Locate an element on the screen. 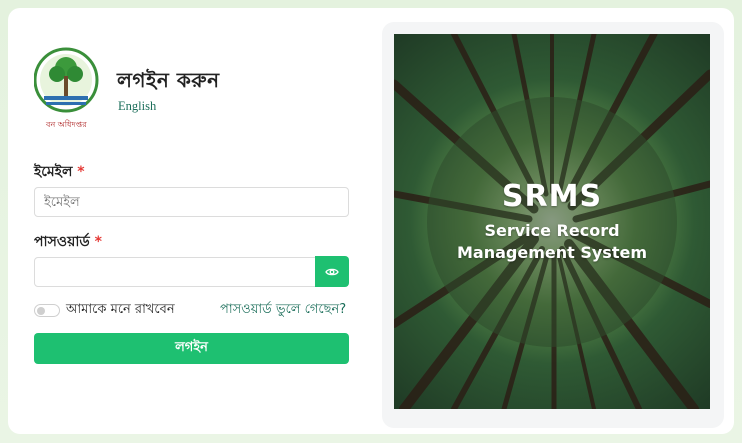 This screenshot has height=443, width=742. logo-caption: বন অধিদপ্তর is located at coordinates (66, 124).